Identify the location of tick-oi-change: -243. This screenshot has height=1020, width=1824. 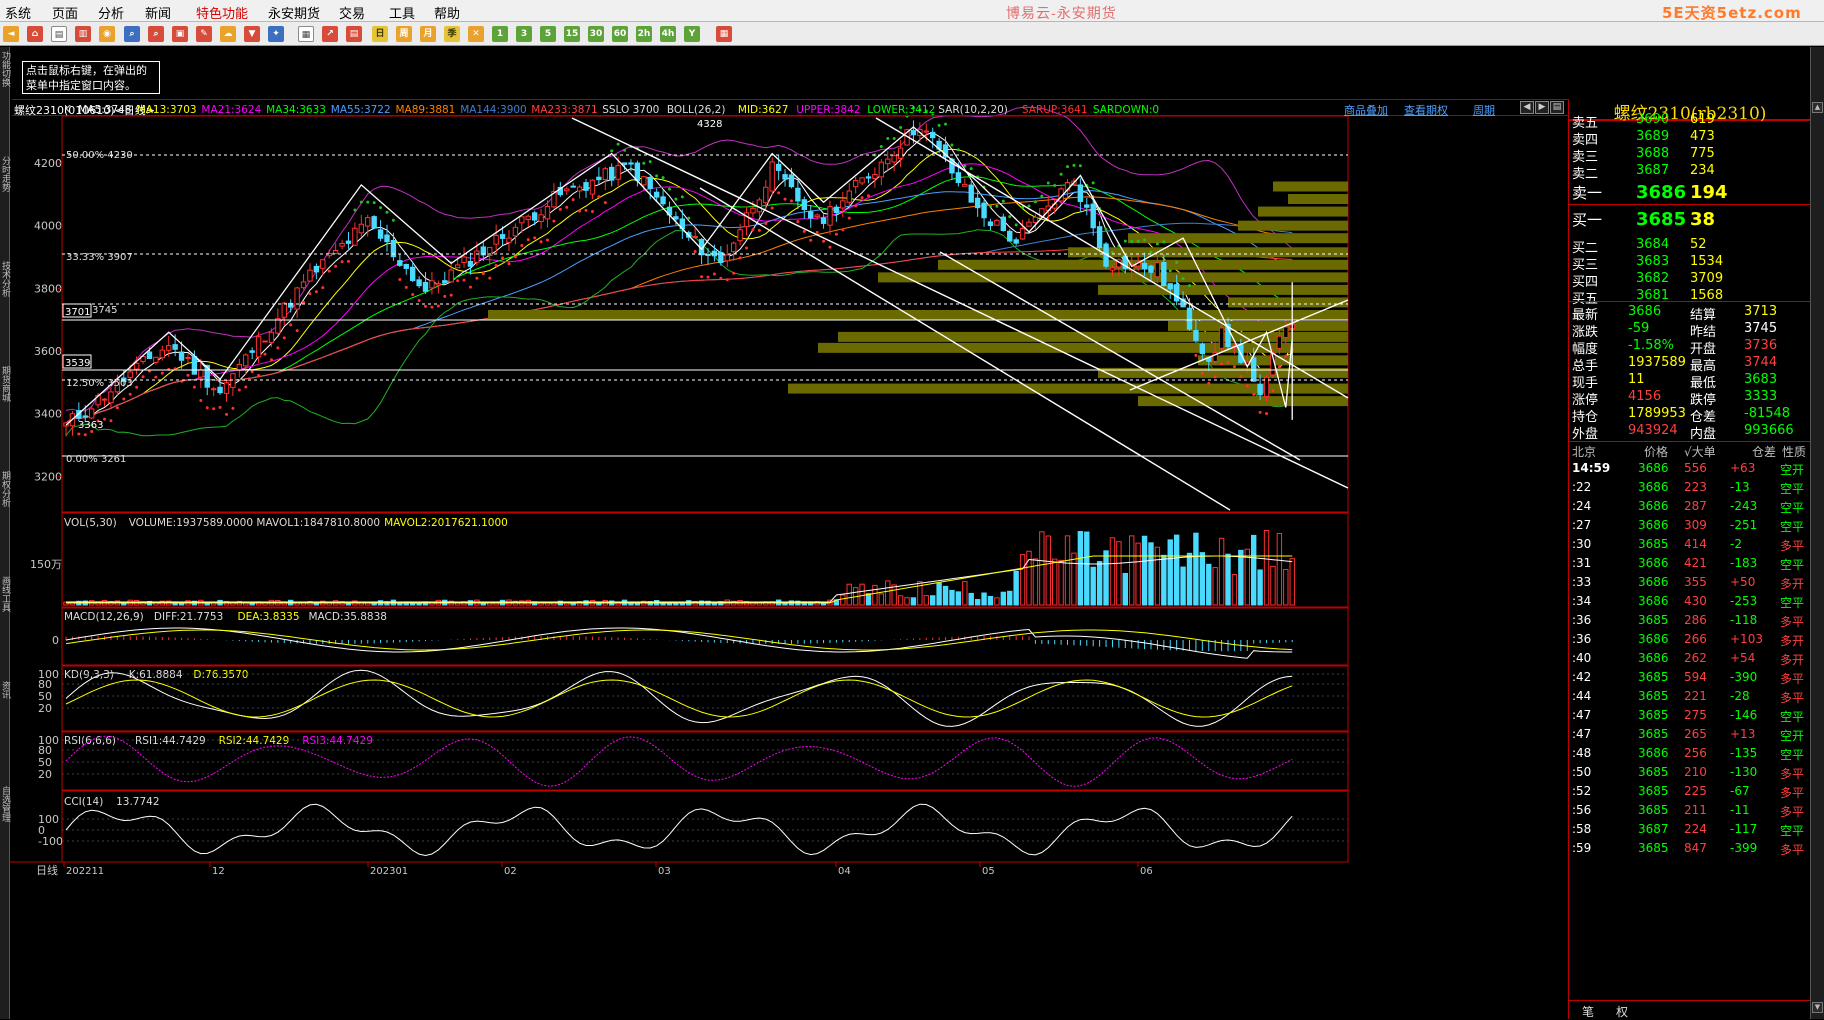
(1744, 506).